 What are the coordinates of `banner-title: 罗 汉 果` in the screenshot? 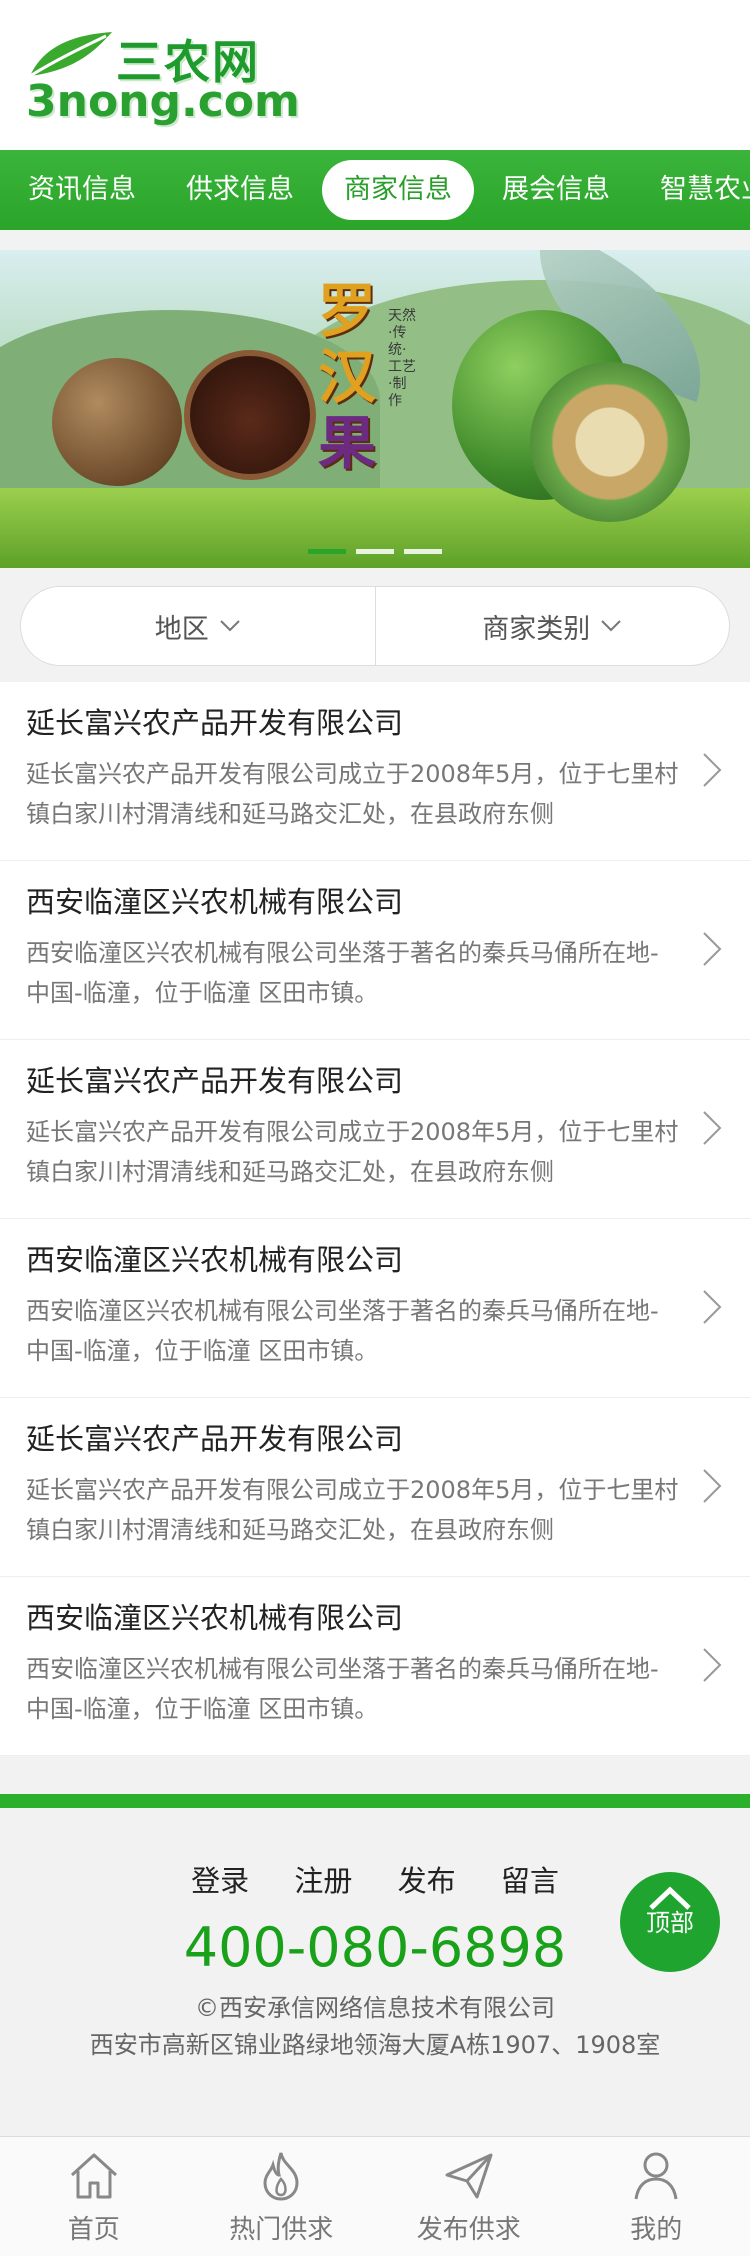 It's located at (358, 377).